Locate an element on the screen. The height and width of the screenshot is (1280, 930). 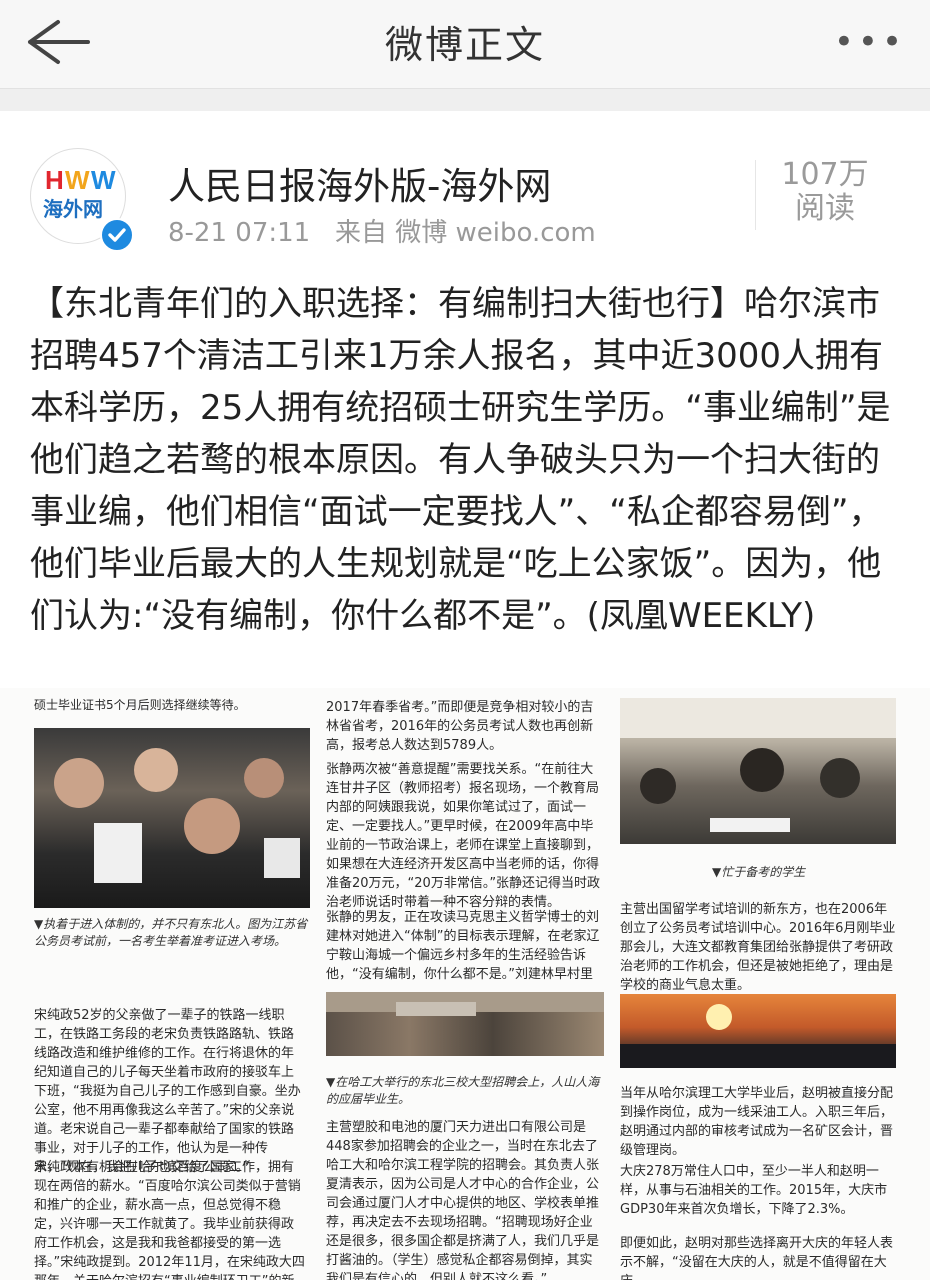
nav-bar: 微博正文 ••• is located at coordinates (465, 44).